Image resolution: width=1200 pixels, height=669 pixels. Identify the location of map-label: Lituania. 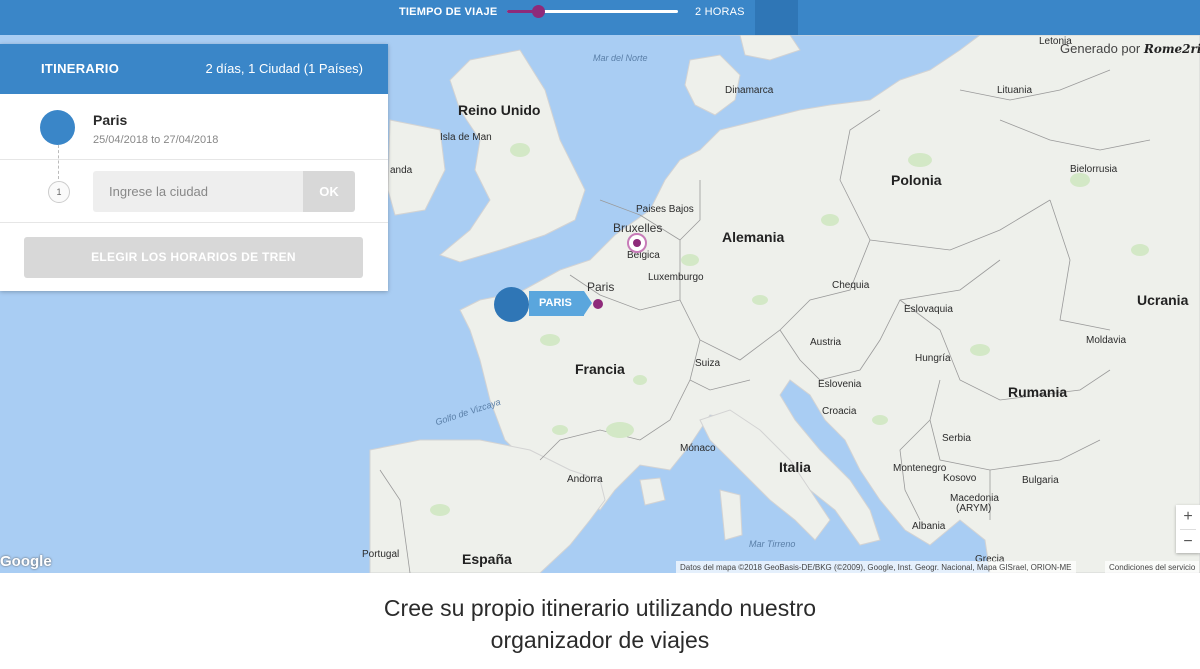
(1015, 90).